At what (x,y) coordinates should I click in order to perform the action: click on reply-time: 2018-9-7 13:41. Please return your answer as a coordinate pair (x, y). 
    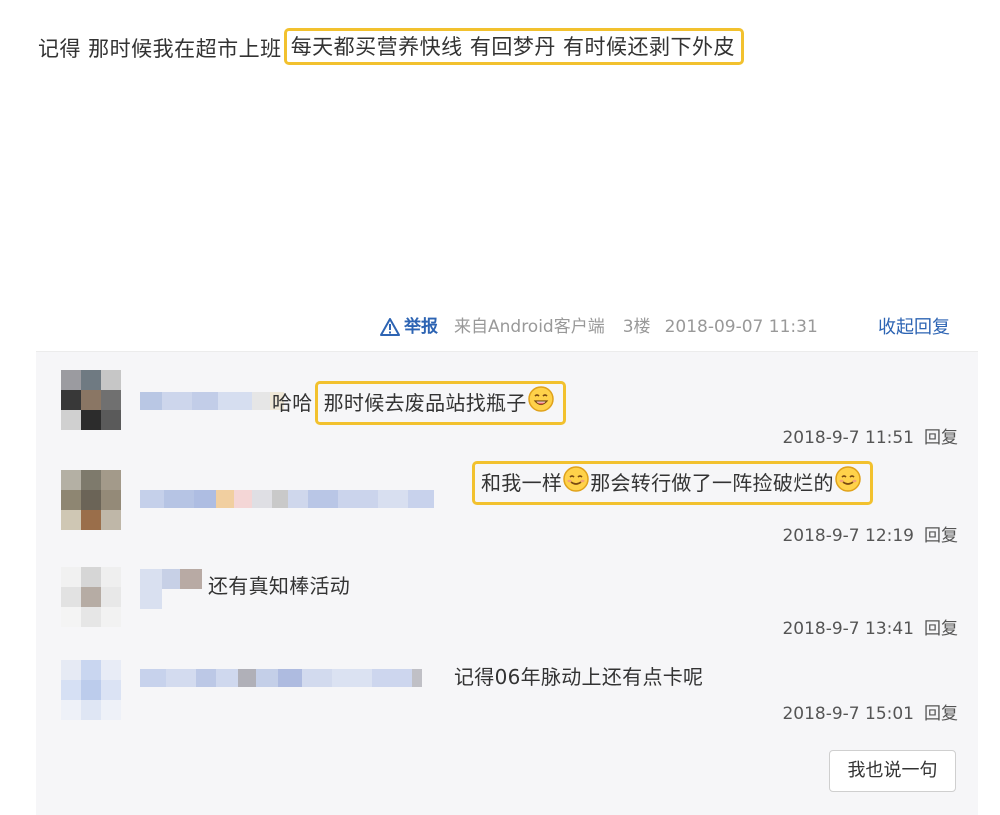
    Looking at the image, I should click on (848, 629).